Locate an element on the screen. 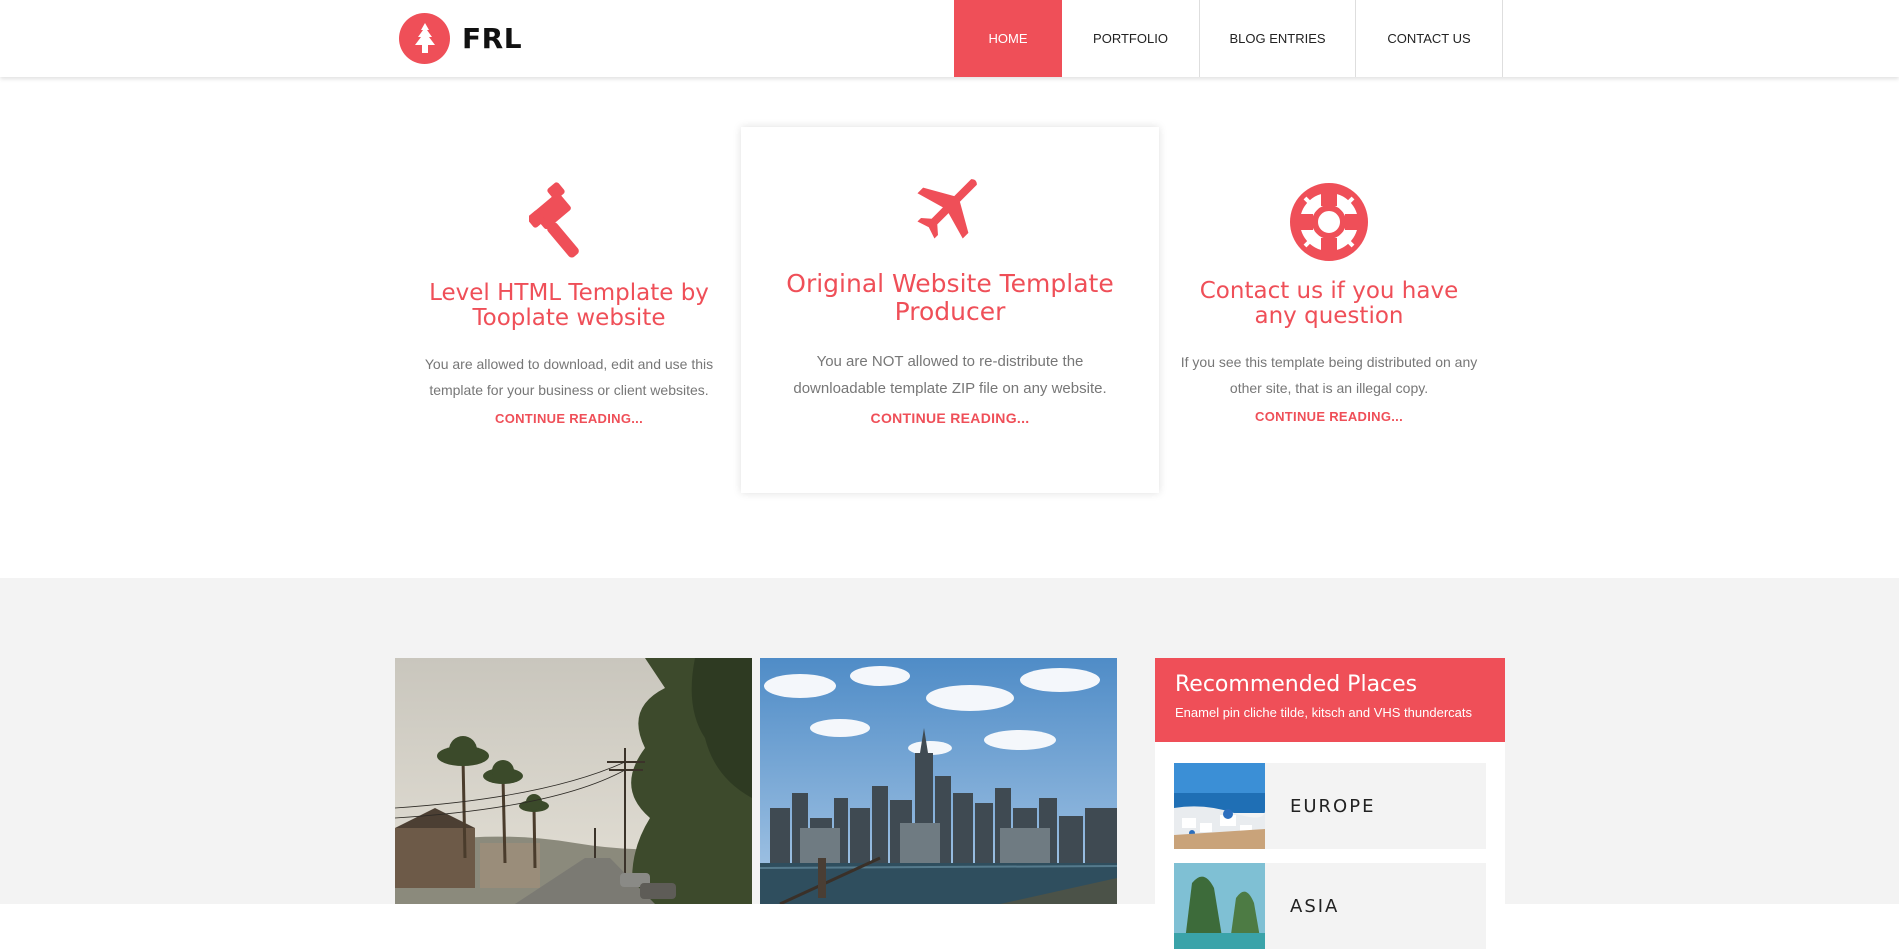  europe-thumbnail is located at coordinates (1219, 806).